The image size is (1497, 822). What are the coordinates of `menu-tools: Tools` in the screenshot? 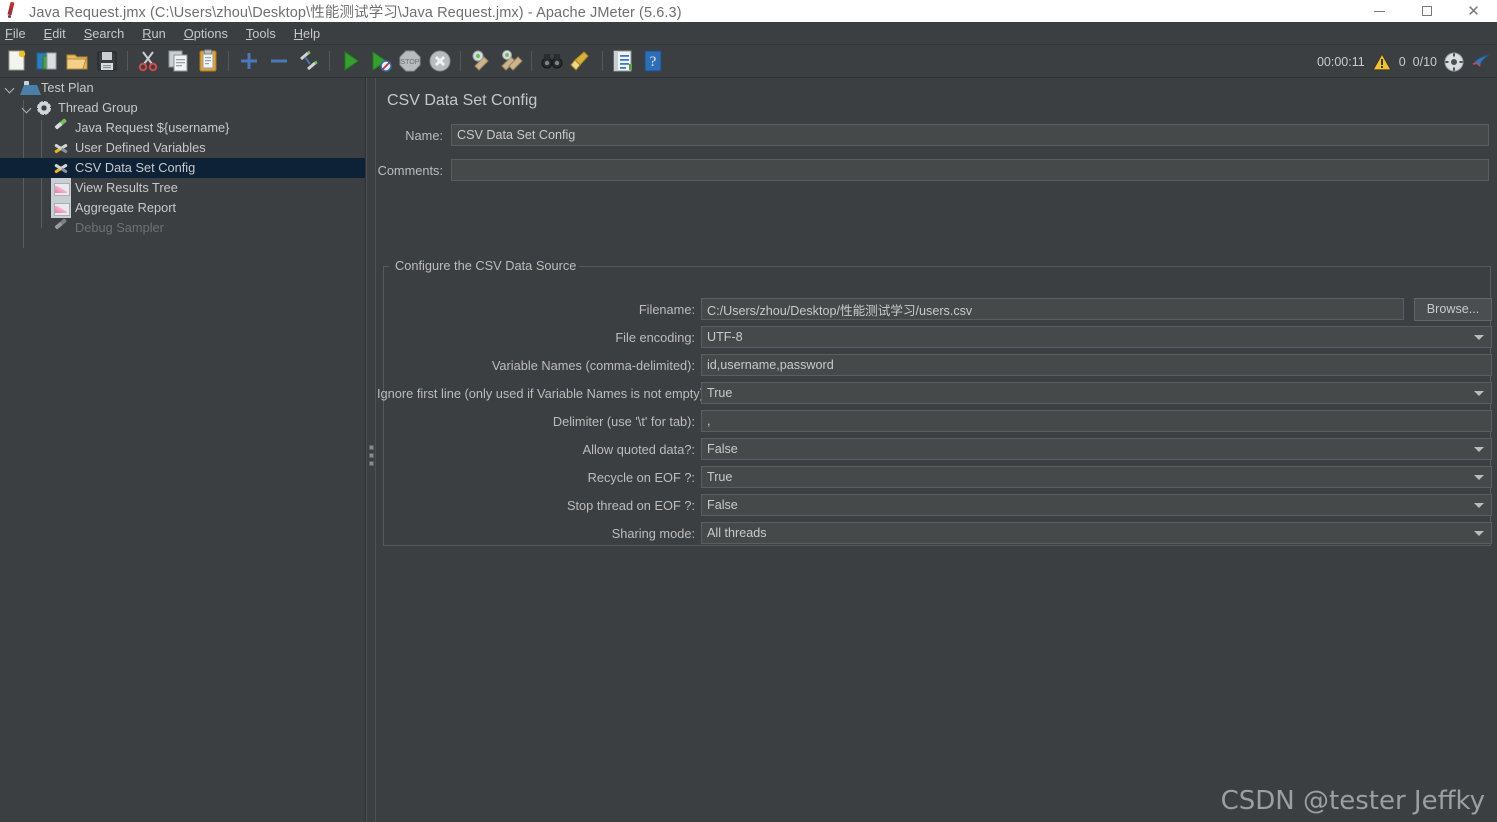 It's located at (261, 33).